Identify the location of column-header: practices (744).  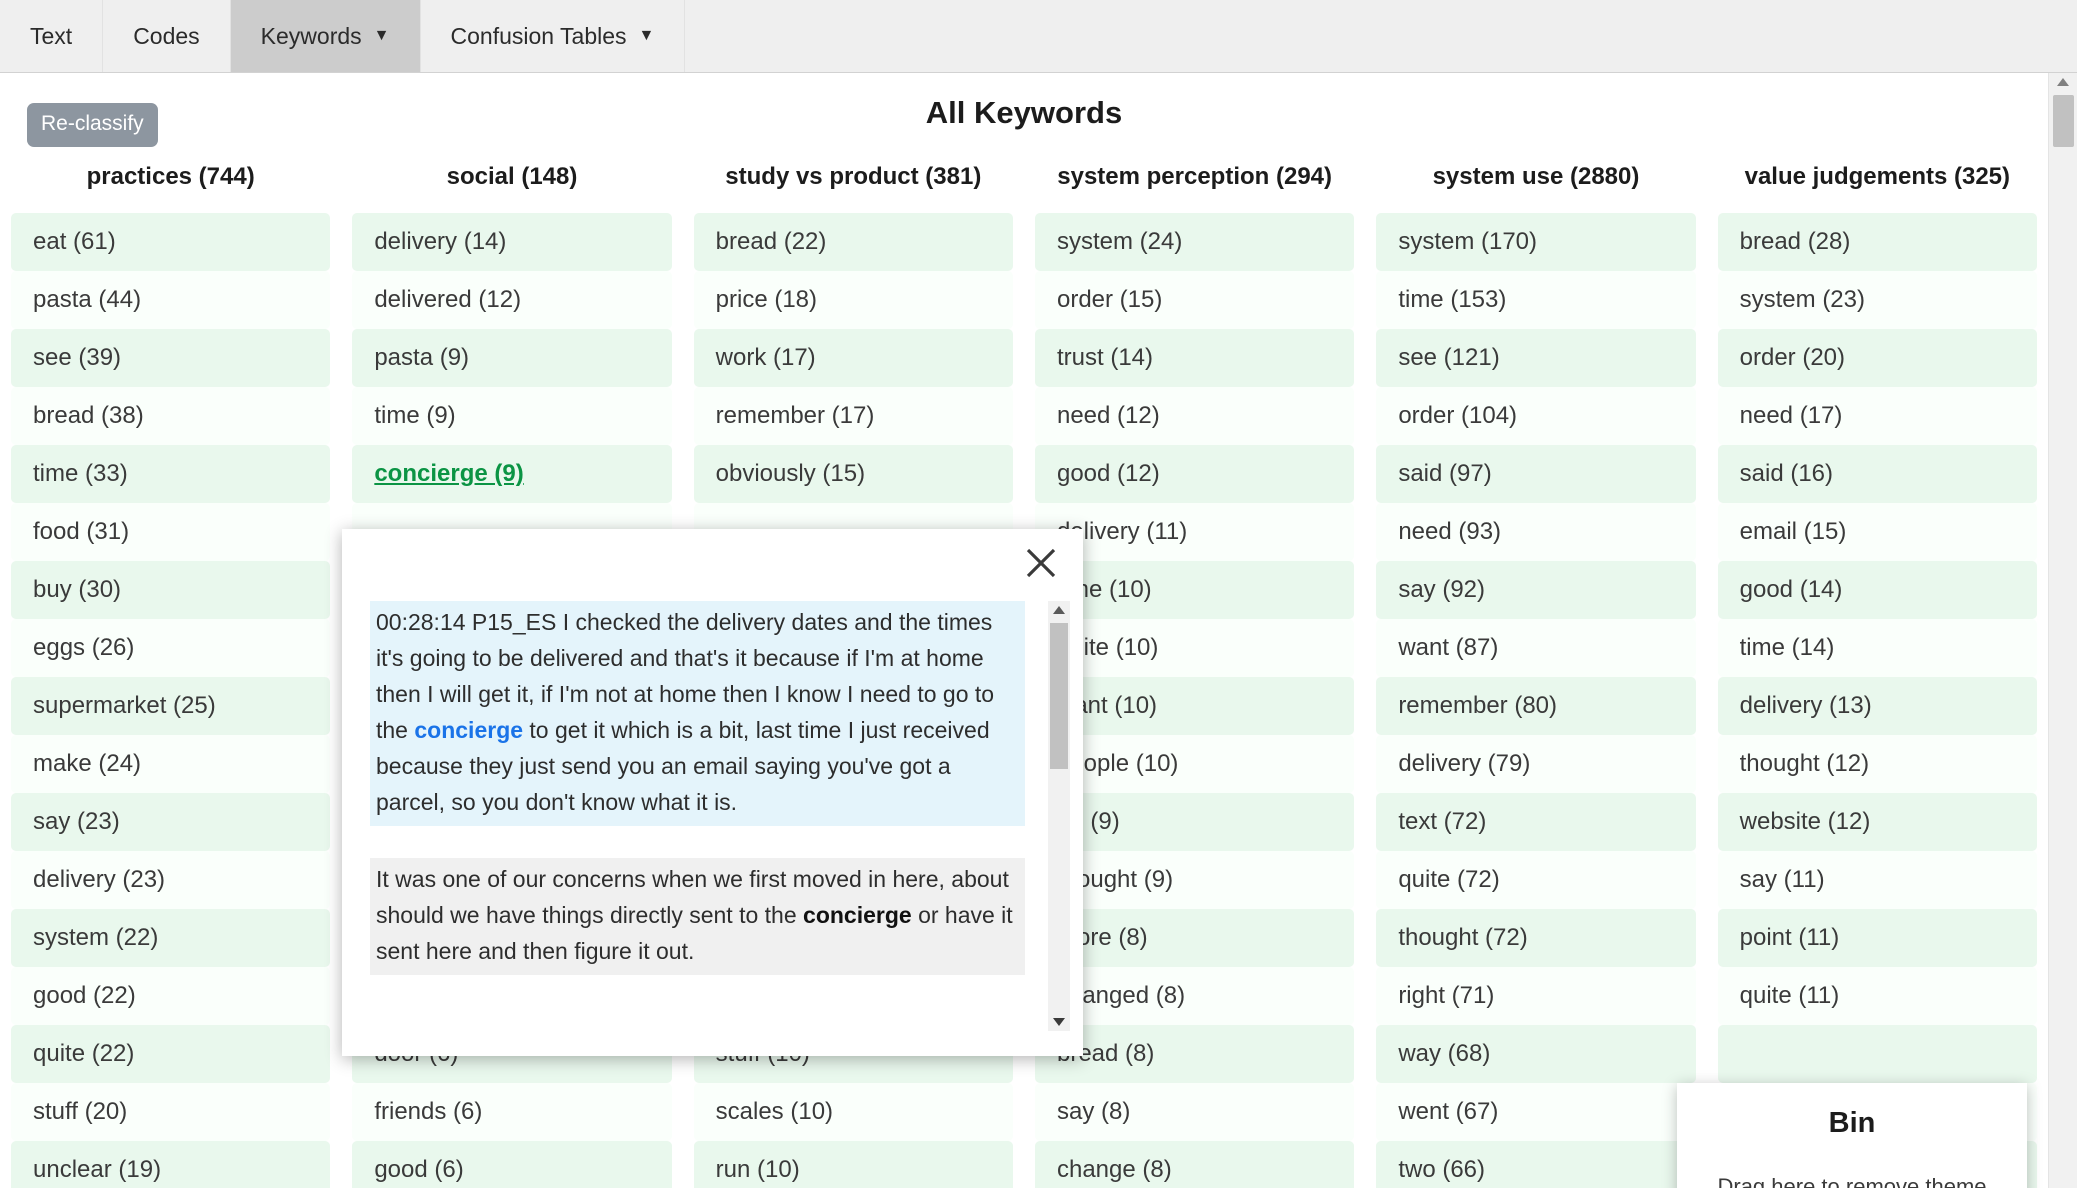
(170, 182).